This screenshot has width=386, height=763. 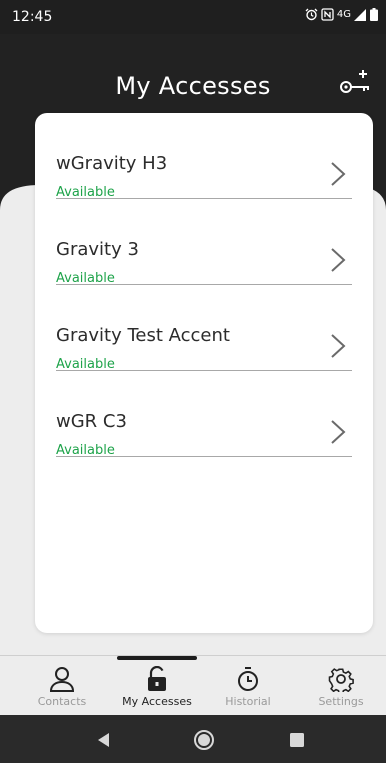 I want to click on access-item-wgr-c3: wGR C3 Available, so click(x=204, y=414).